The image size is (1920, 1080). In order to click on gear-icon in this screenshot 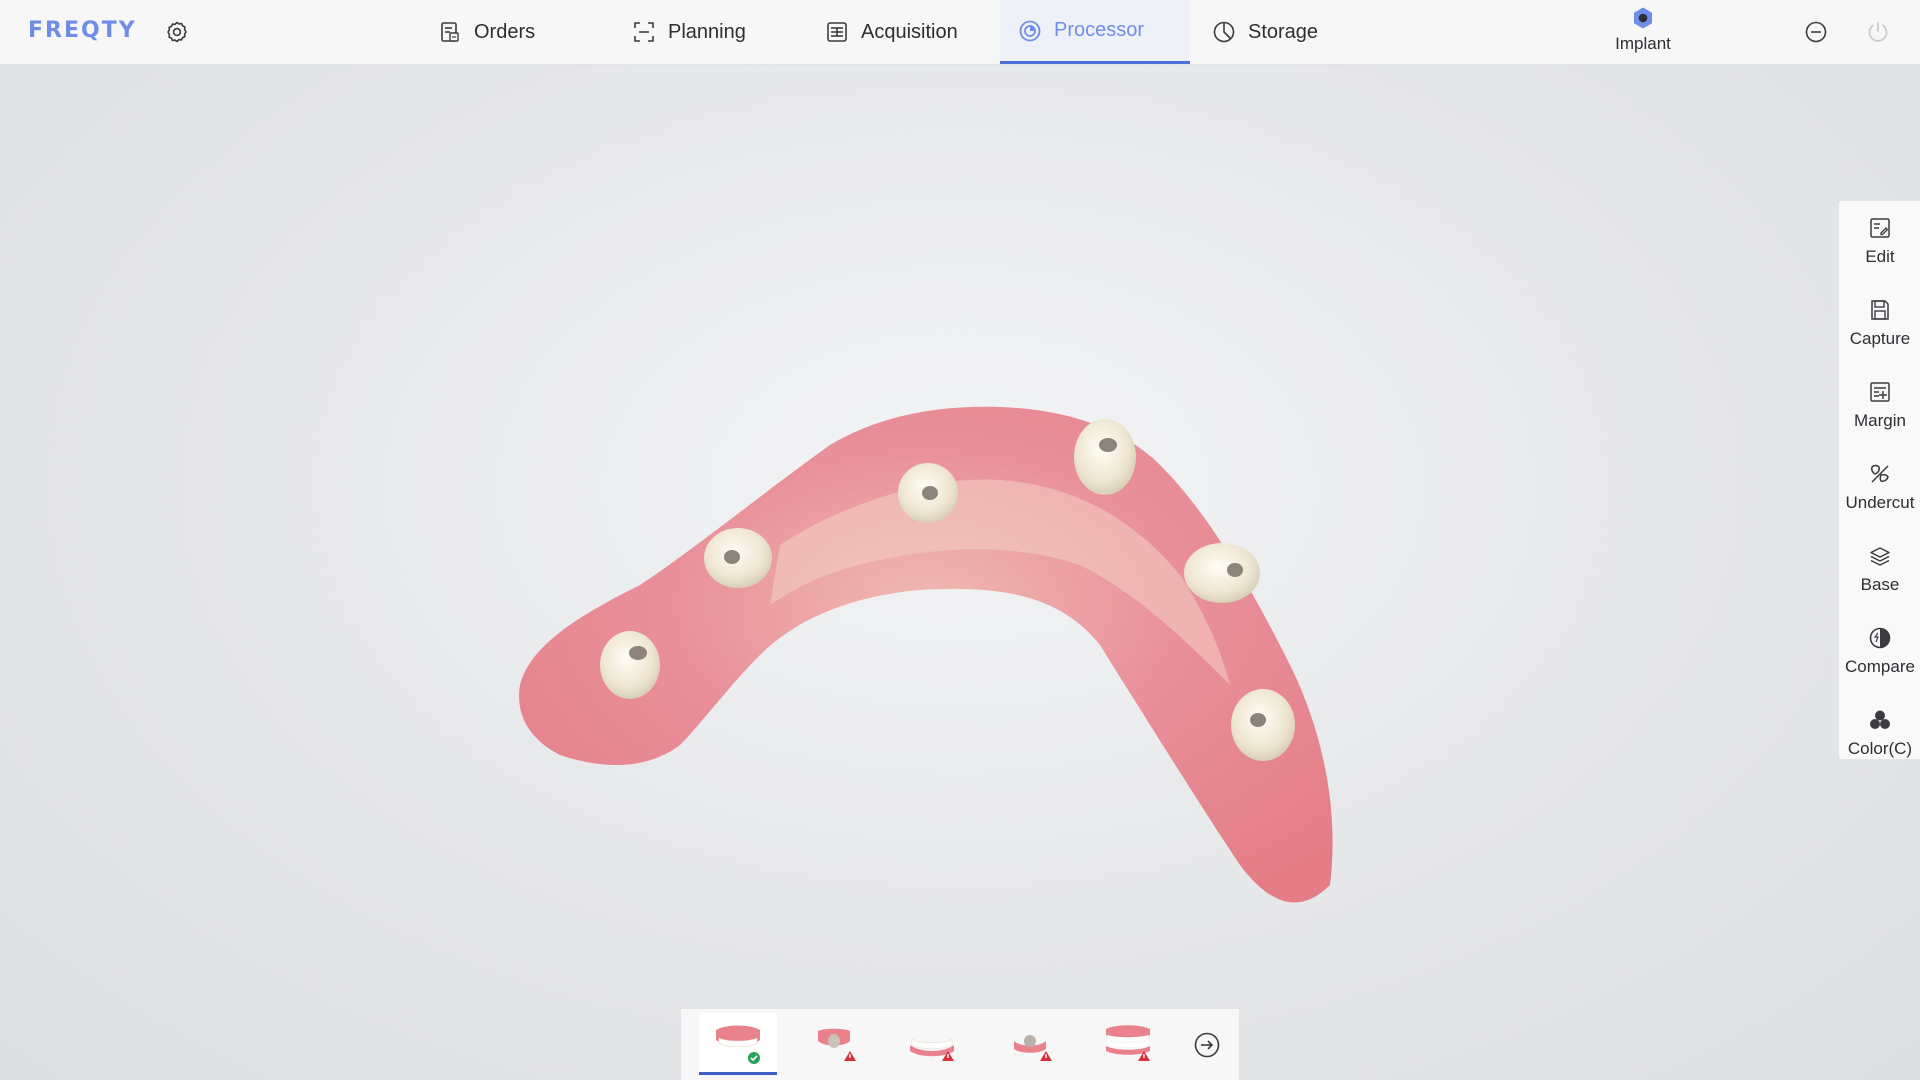, I will do `click(177, 32)`.